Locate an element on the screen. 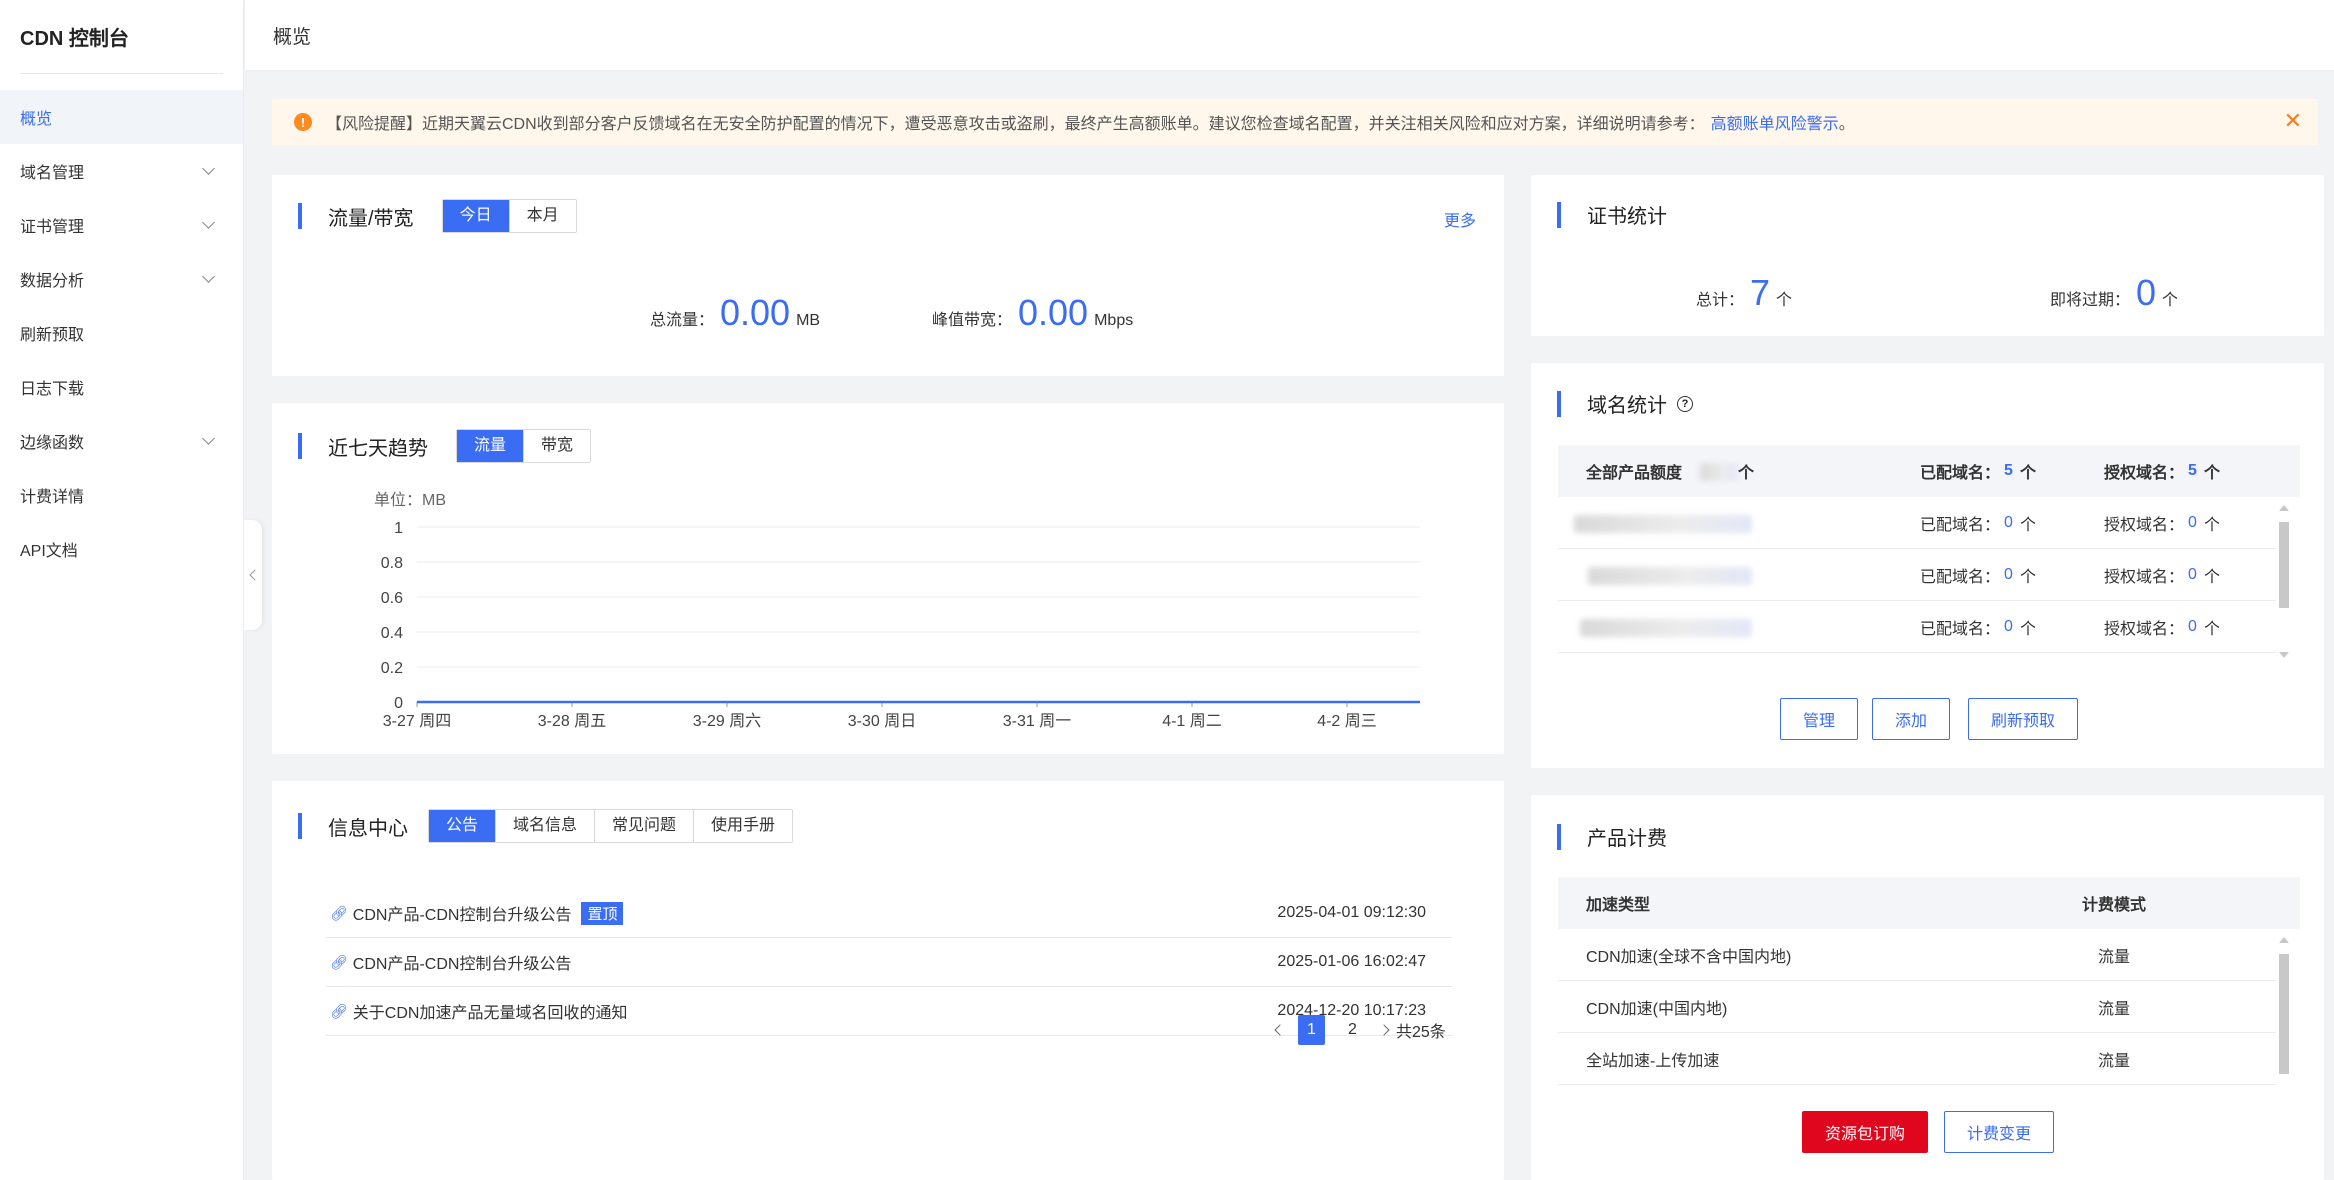 Image resolution: width=2334 pixels, height=1180 pixels. tab-manual: 使用手册 is located at coordinates (743, 826).